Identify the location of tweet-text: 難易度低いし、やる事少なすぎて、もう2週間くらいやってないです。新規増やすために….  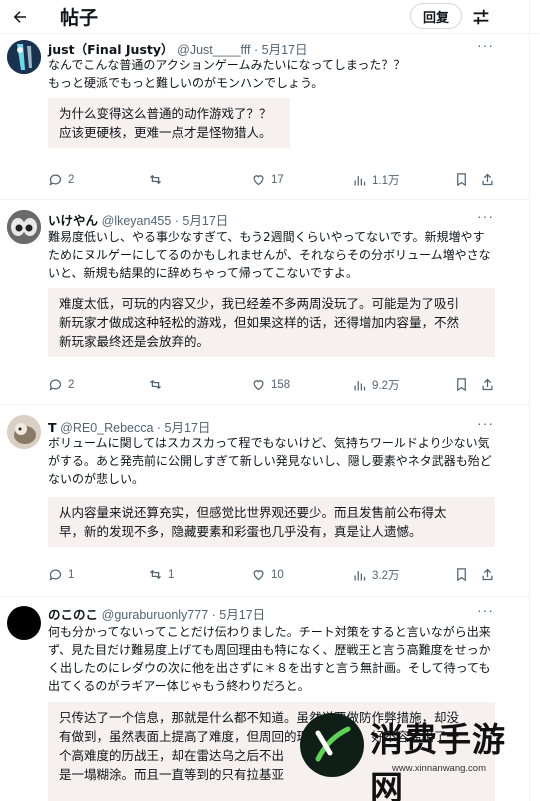
(269, 255).